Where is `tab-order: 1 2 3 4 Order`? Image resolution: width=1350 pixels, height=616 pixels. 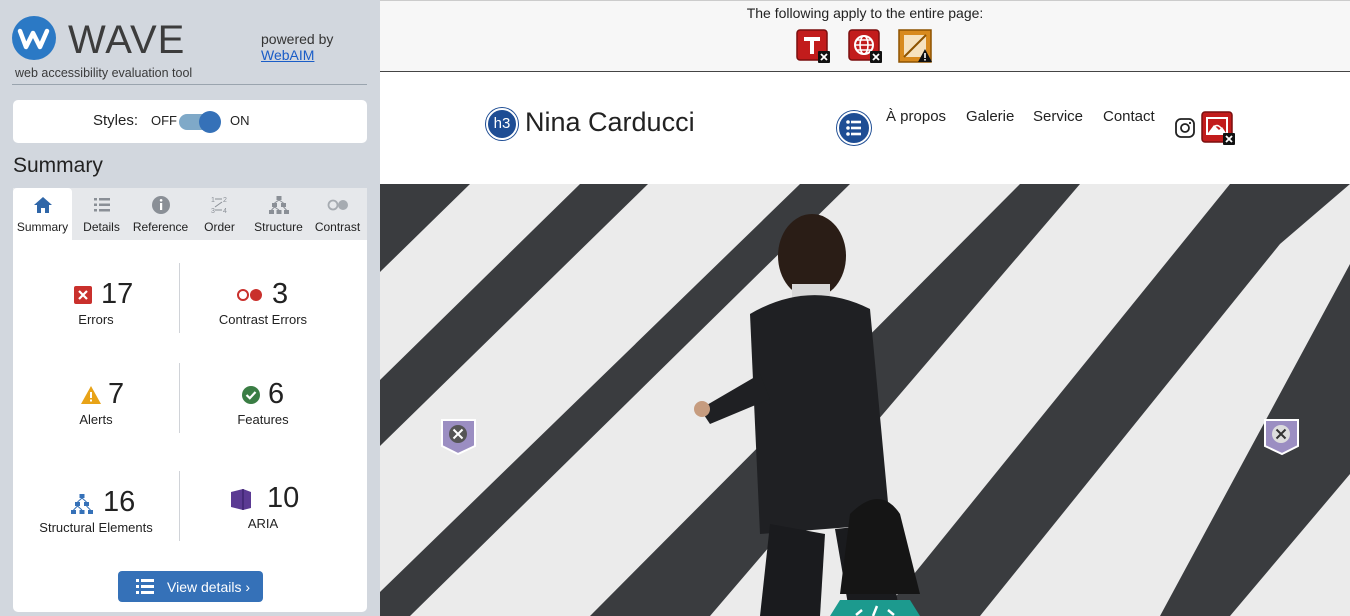
tab-order: 1 2 3 4 Order is located at coordinates (219, 214).